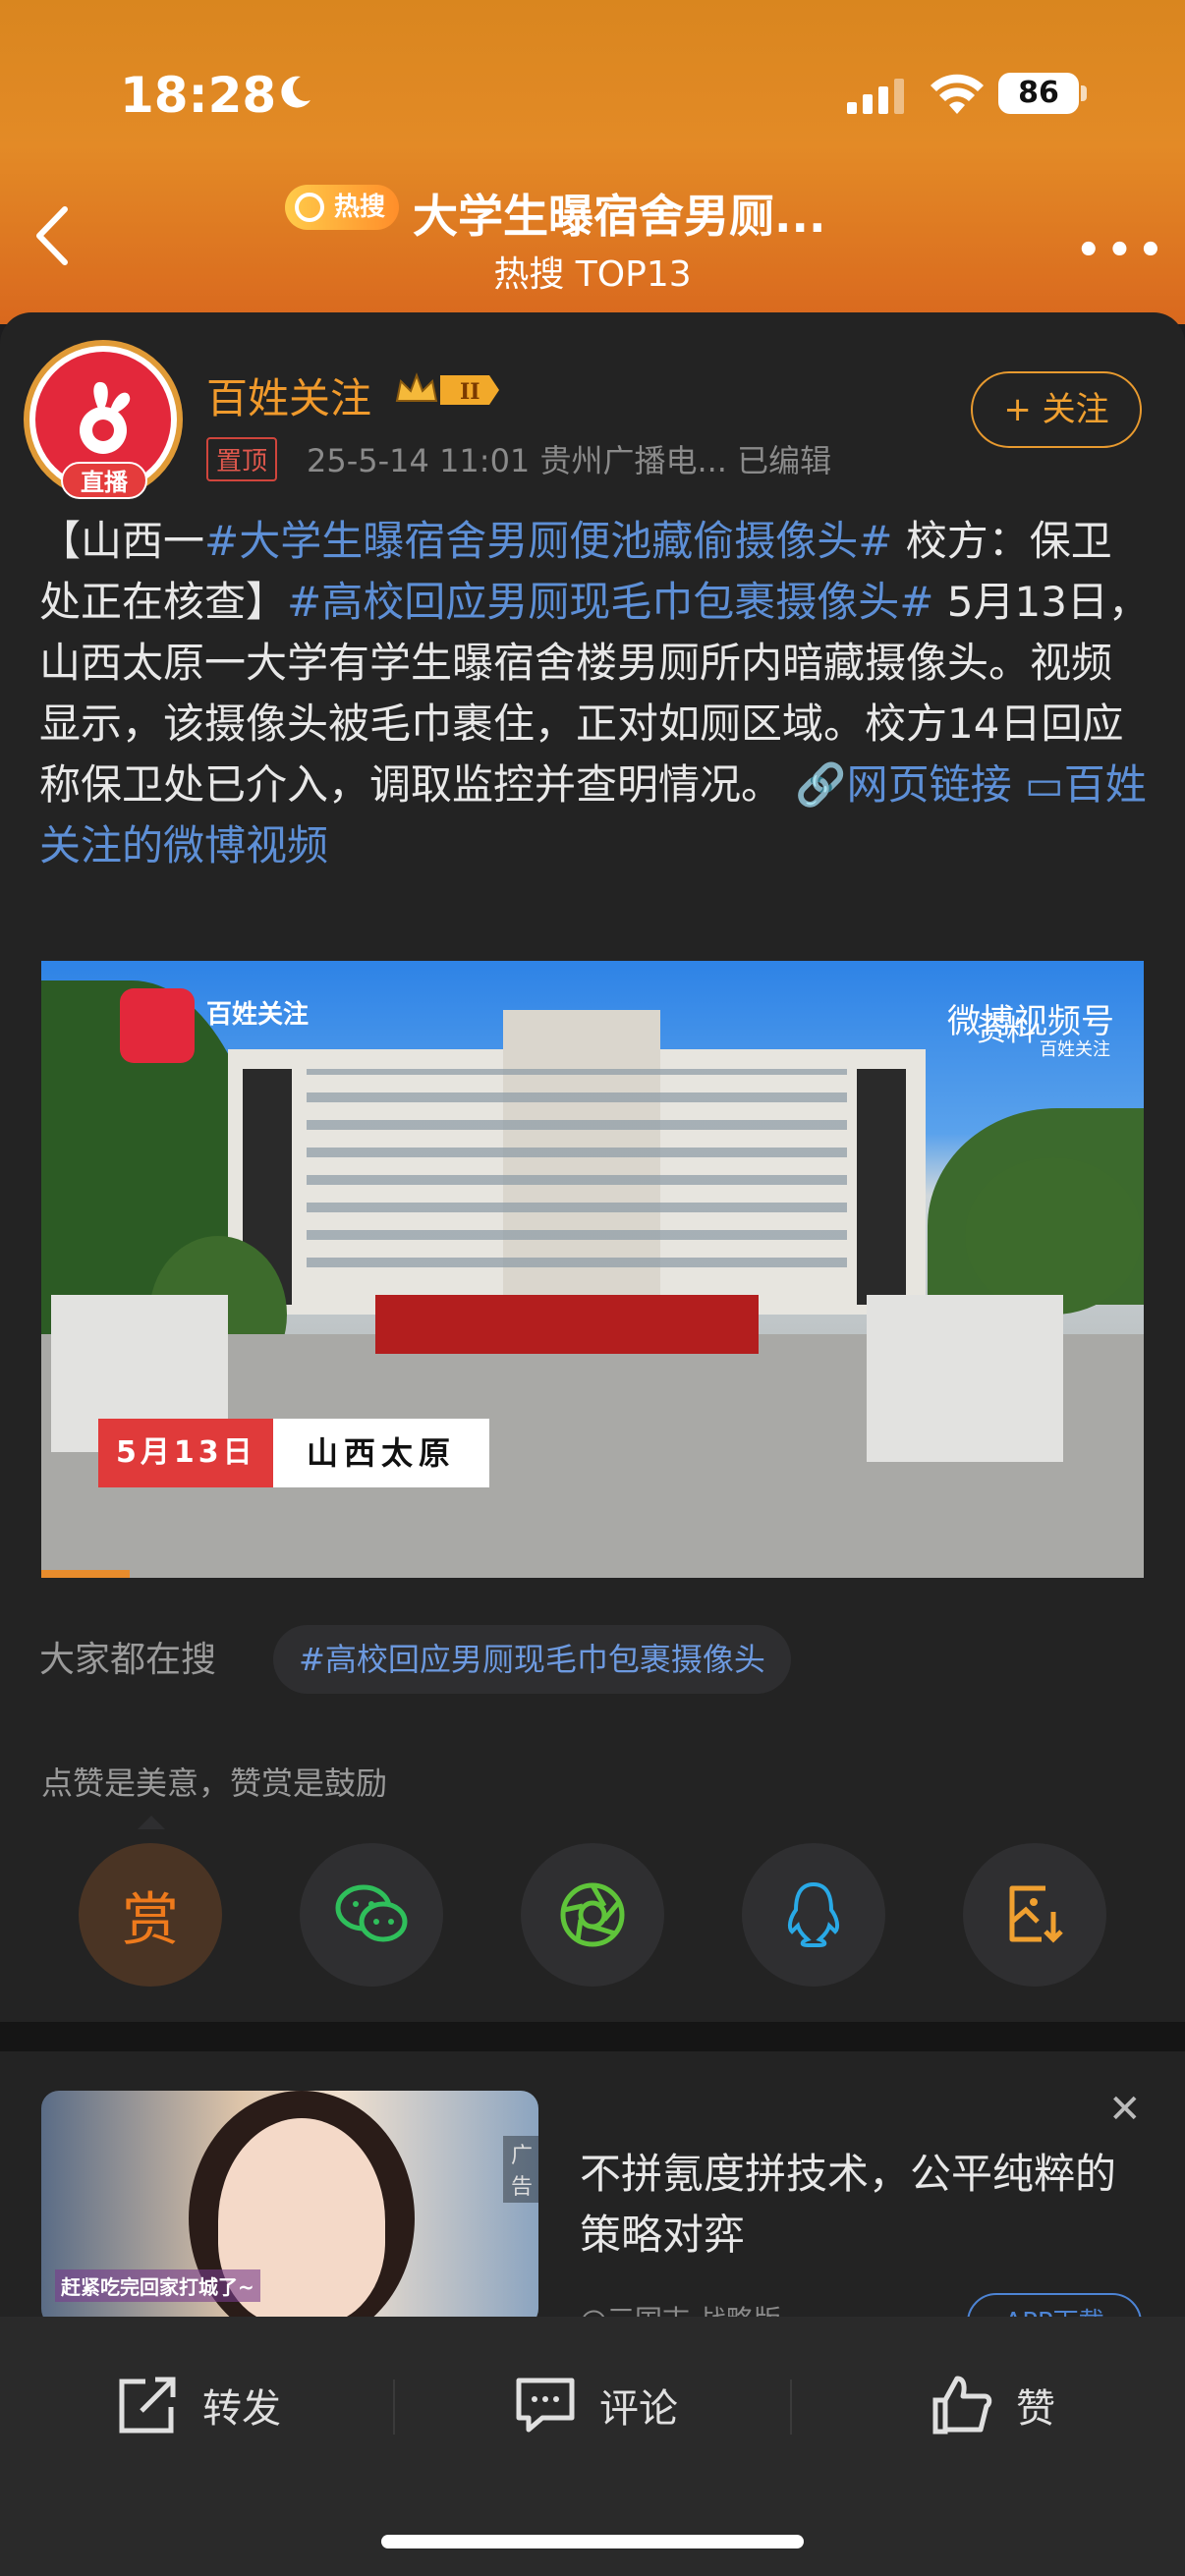 Image resolution: width=1185 pixels, height=2576 pixels. I want to click on scene-gatehouse, so click(965, 1378).